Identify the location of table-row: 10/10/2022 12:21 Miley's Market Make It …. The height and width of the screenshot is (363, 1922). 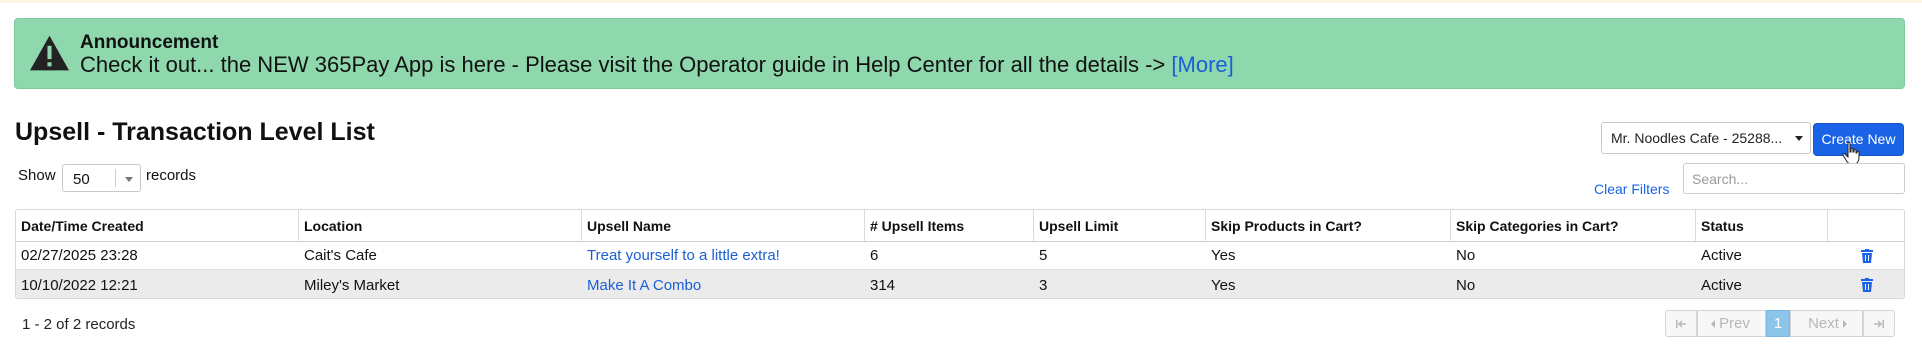
(960, 284).